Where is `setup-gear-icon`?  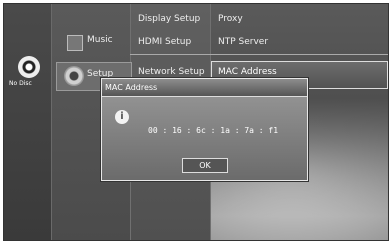
setup-gear-icon is located at coordinates (74, 76).